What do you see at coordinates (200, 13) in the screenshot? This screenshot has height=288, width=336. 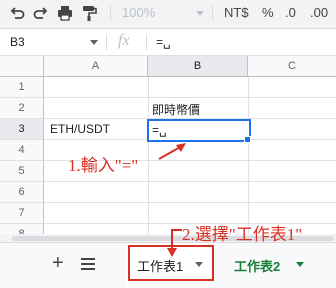 I see `zoom-dropdown-icon` at bounding box center [200, 13].